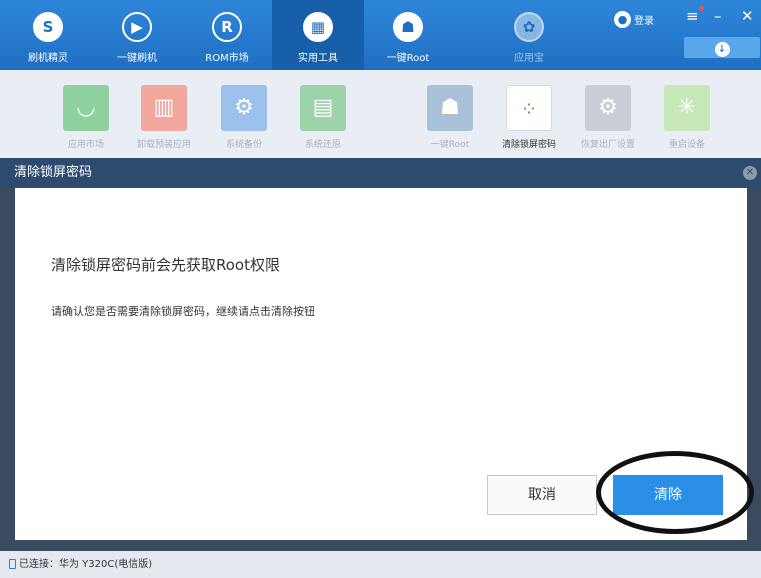 The height and width of the screenshot is (578, 761). I want to click on notification-dot, so click(701, 8).